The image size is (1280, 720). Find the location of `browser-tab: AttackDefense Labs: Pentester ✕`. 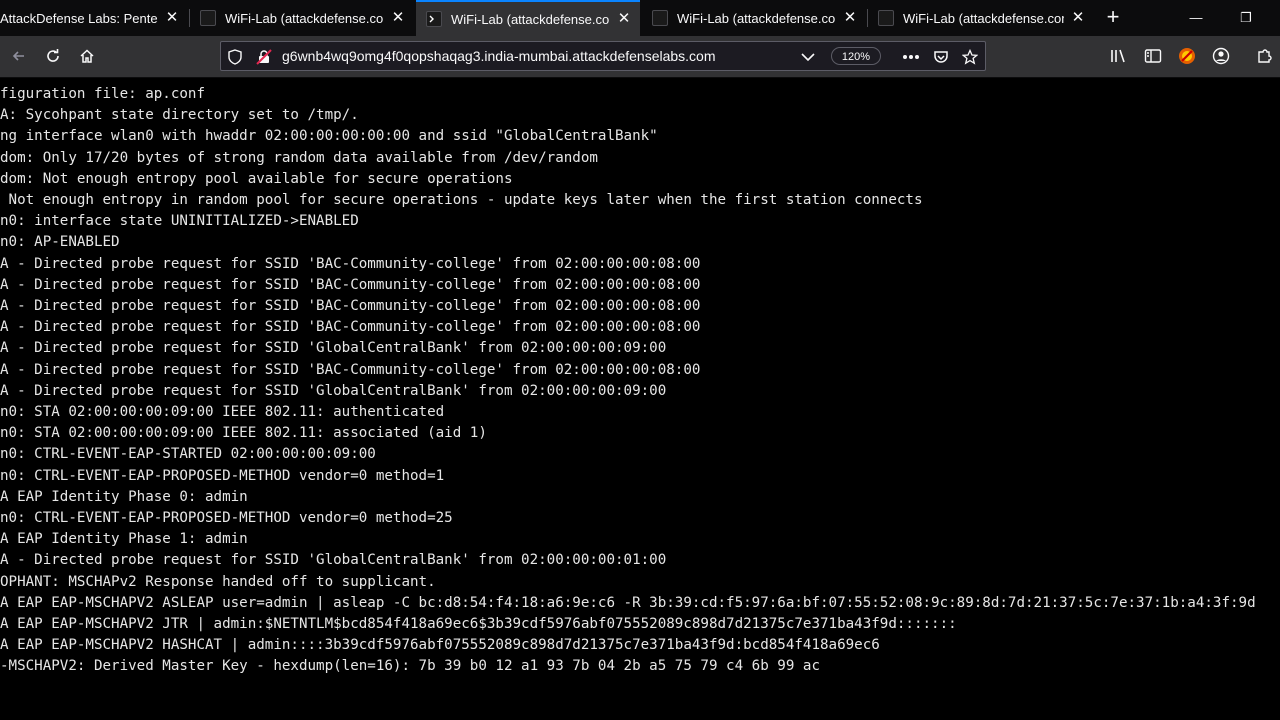

browser-tab: AttackDefense Labs: Pentester ✕ is located at coordinates (94, 18).